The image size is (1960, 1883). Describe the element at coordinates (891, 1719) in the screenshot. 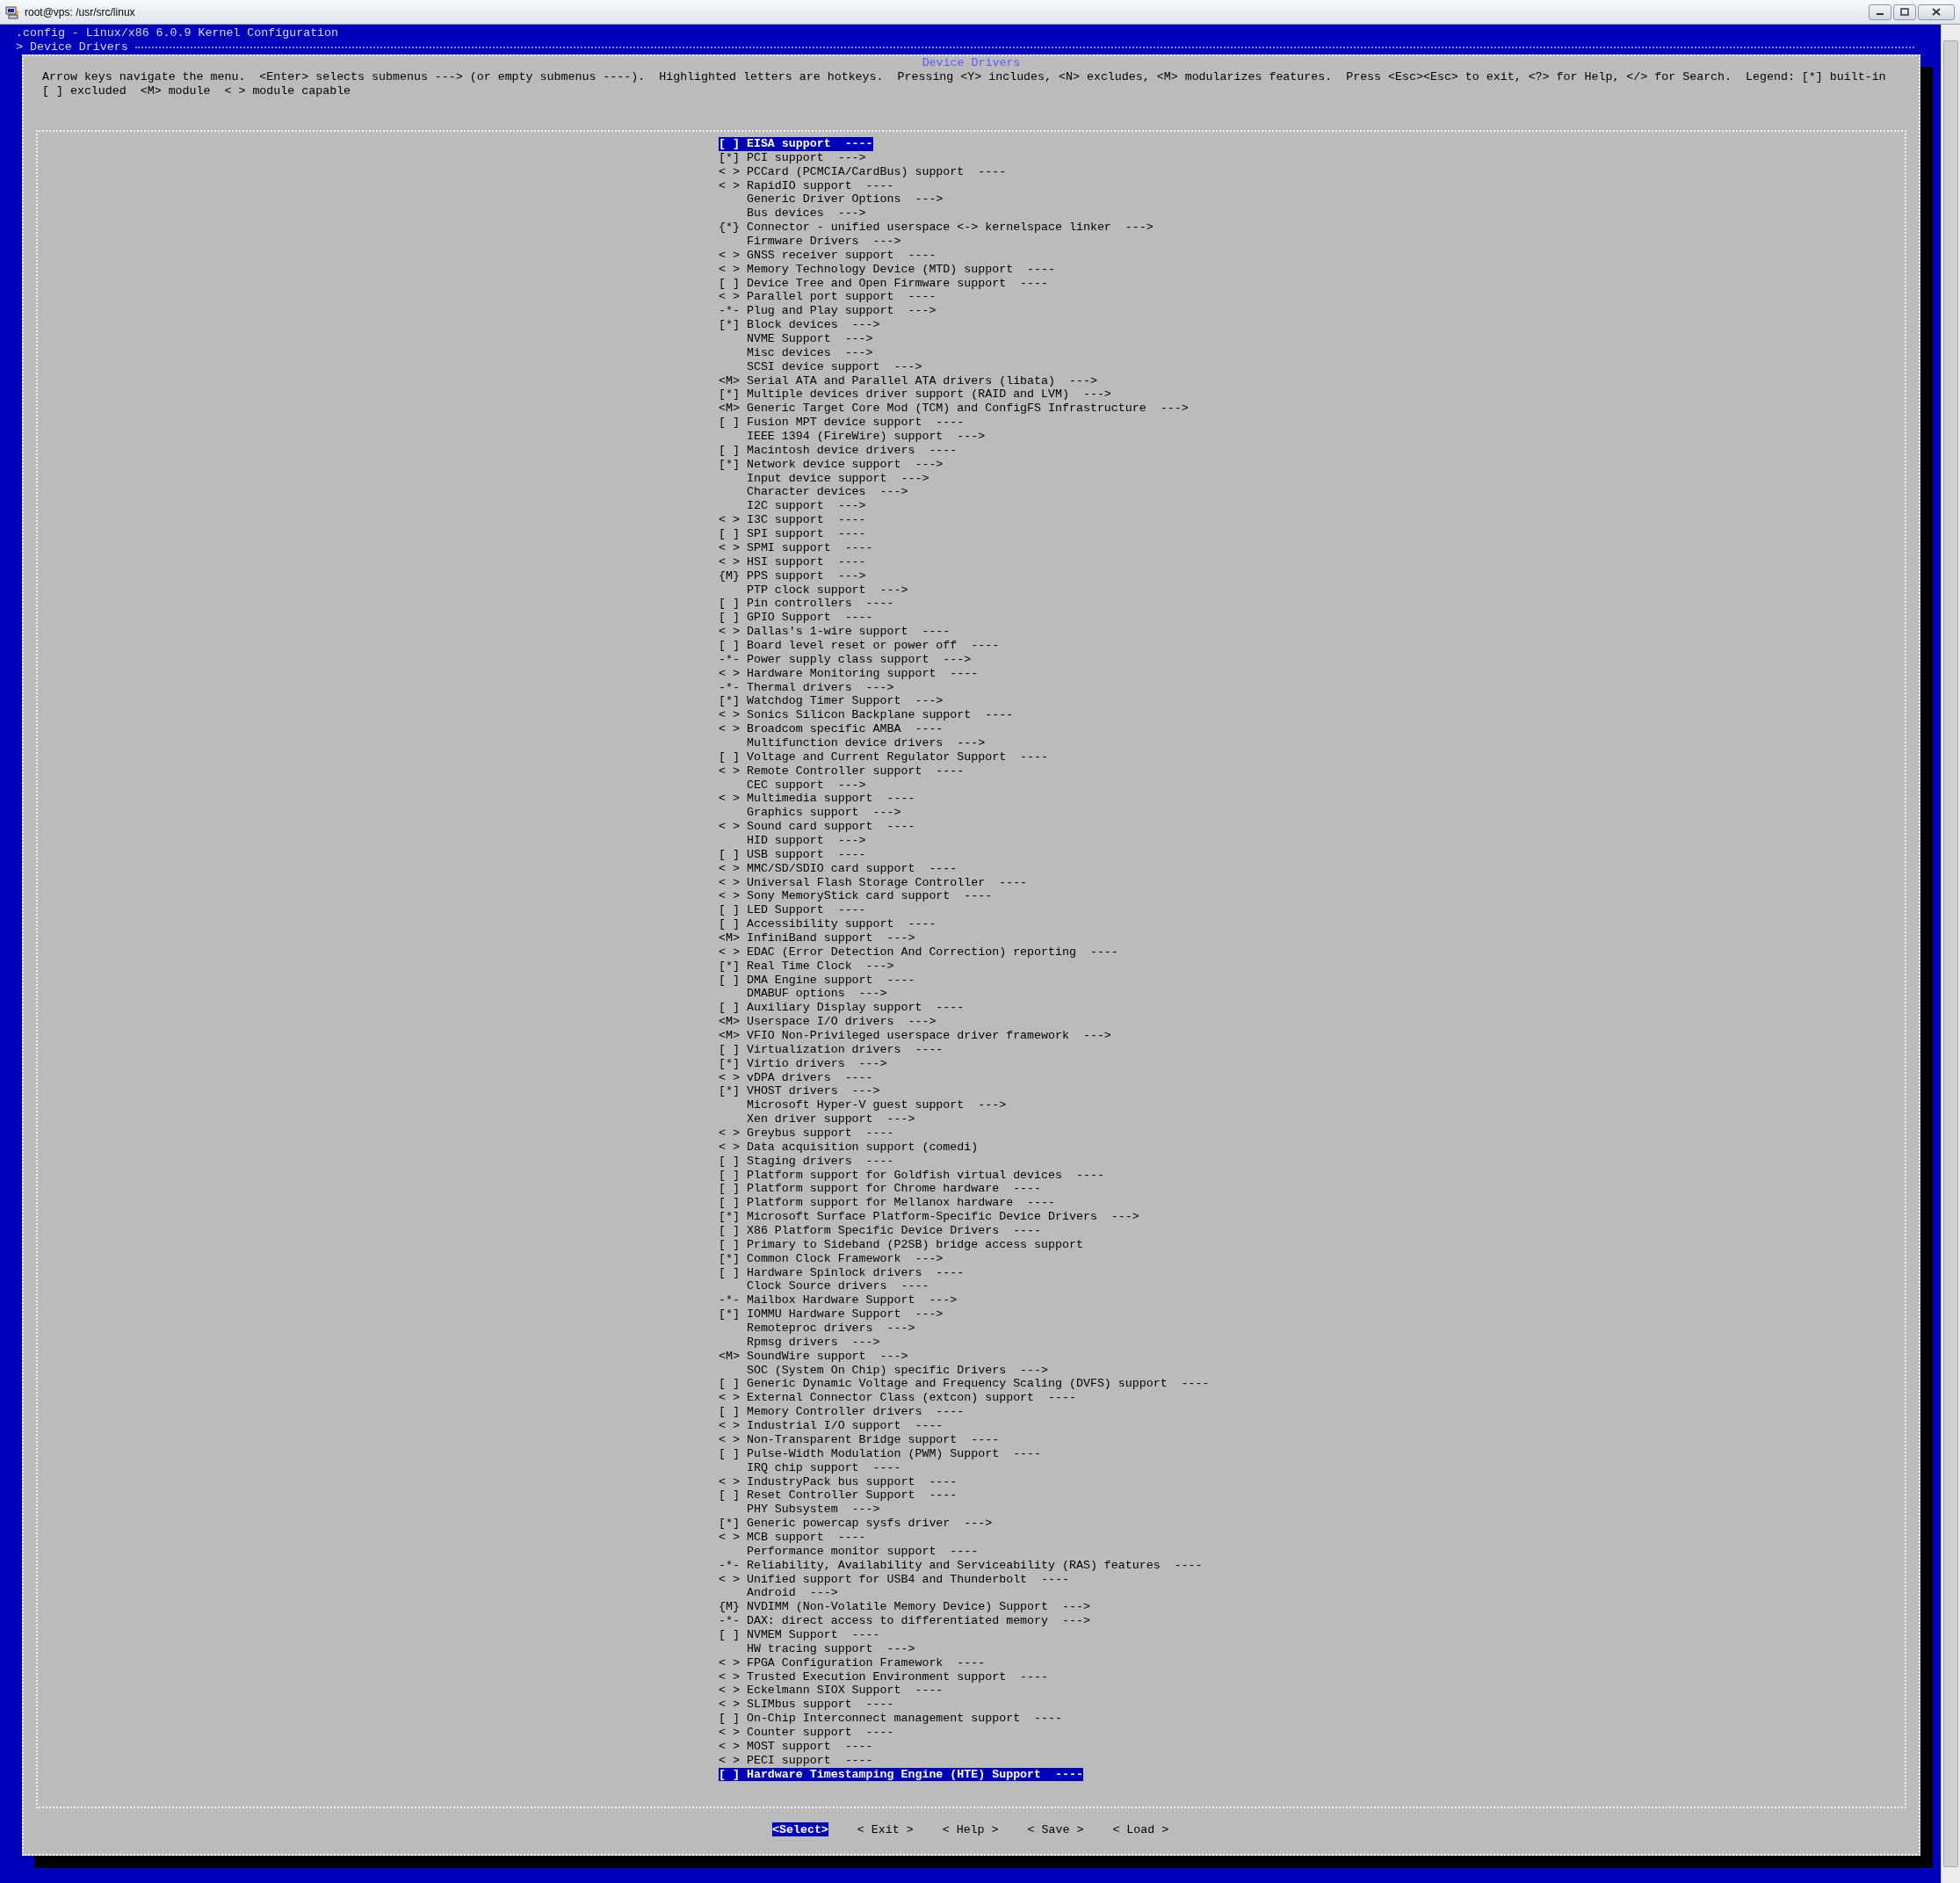

I see `menu-item: [ ] On-Chip Interconnect management support ----` at that location.